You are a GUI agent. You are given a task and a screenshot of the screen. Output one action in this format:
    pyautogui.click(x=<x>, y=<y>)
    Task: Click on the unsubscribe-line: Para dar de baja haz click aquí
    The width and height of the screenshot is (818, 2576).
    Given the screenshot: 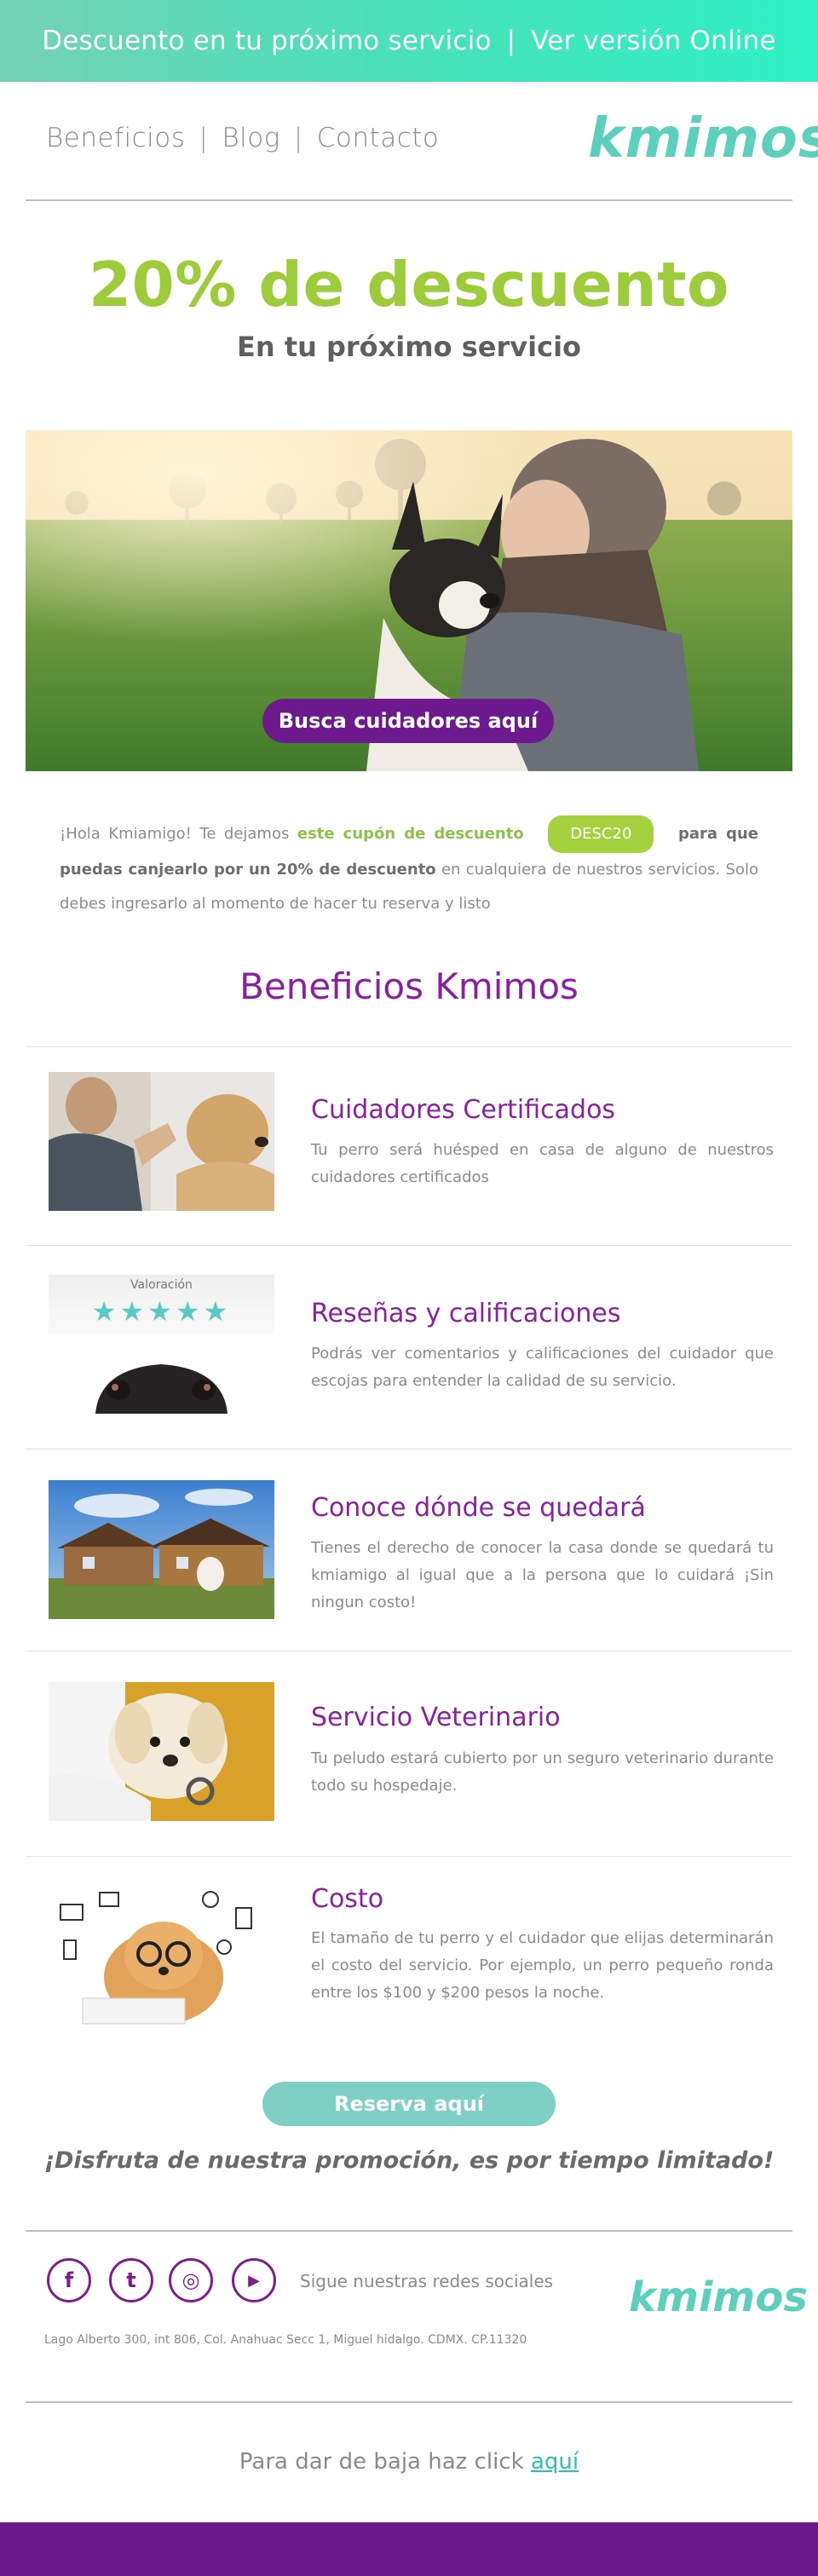 What is the action you would take?
    pyautogui.click(x=409, y=2462)
    